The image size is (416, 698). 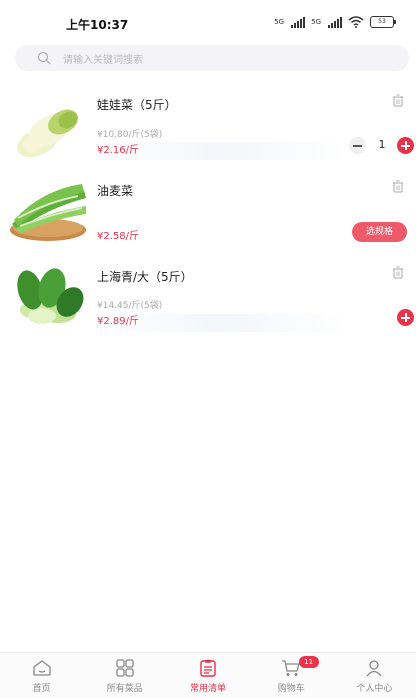 What do you see at coordinates (115, 191) in the screenshot?
I see `product-name: 油麦菜` at bounding box center [115, 191].